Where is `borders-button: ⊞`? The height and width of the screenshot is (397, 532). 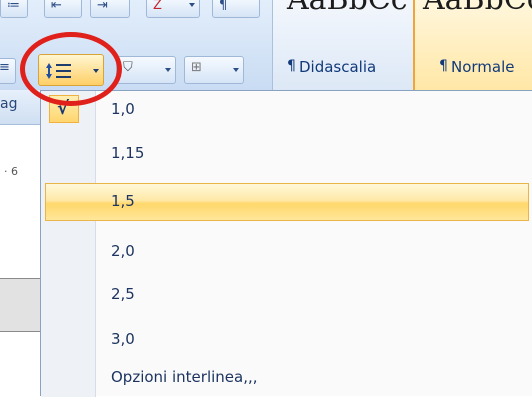 borders-button: ⊞ is located at coordinates (214, 70).